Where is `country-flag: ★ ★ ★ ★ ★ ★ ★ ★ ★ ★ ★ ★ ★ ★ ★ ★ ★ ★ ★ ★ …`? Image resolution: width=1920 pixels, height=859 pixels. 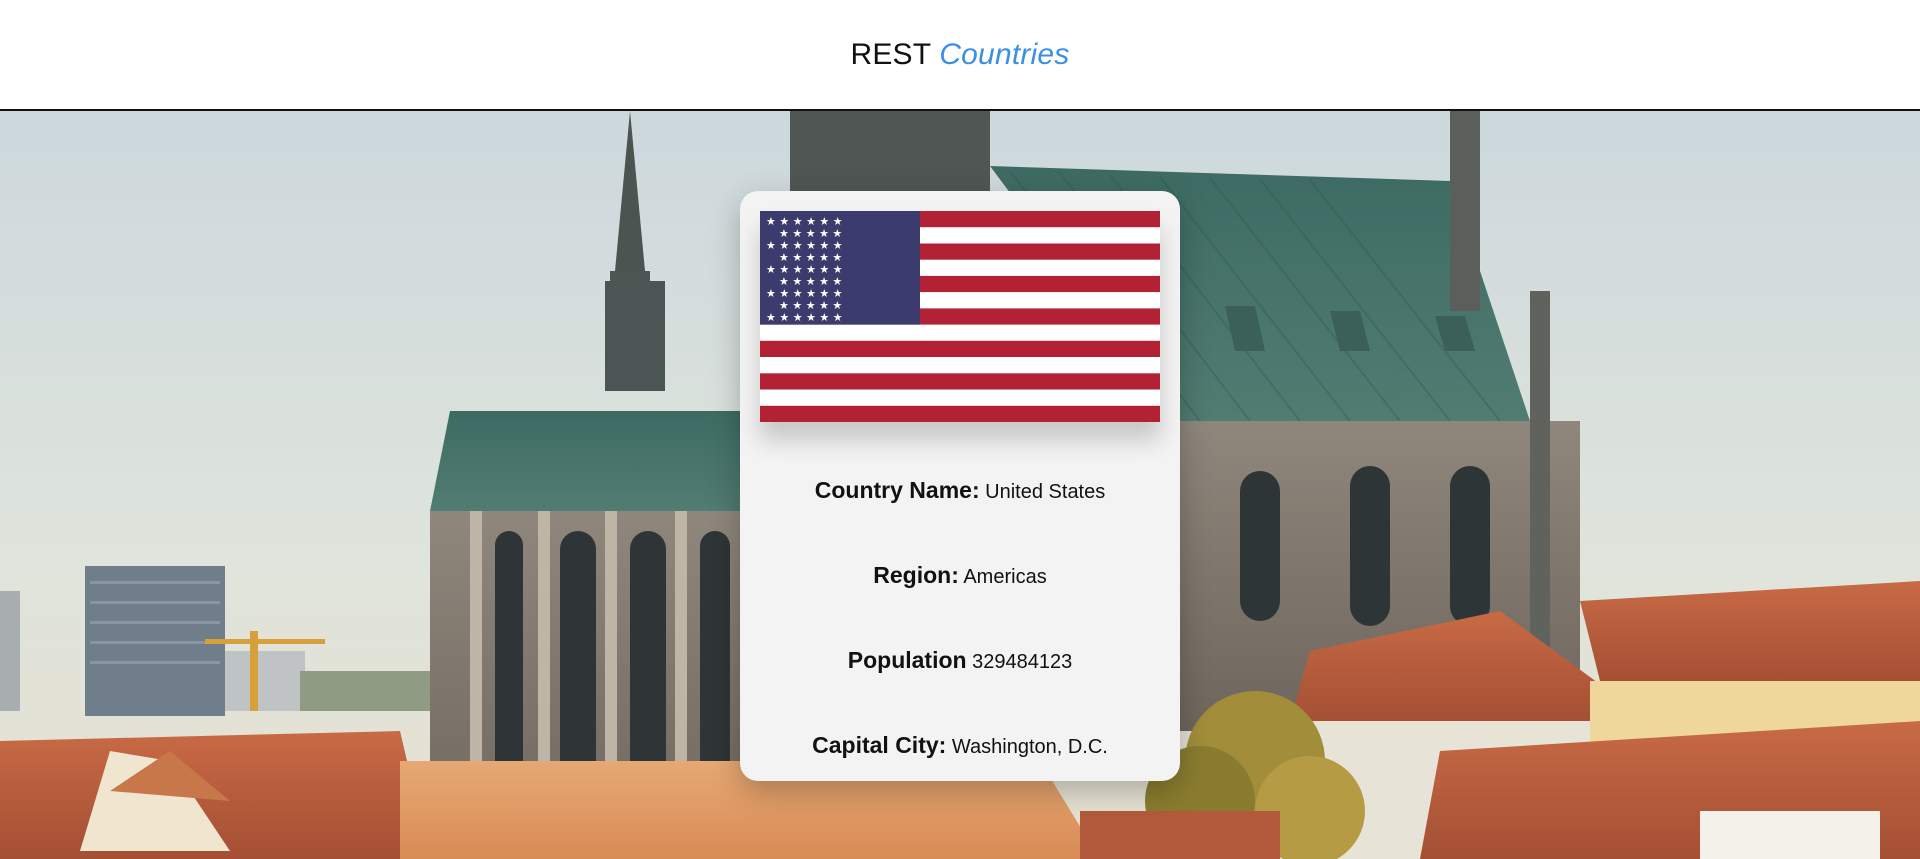 country-flag: ★ ★ ★ ★ ★ ★ ★ ★ ★ ★ ★ ★ ★ ★ ★ ★ ★ ★ ★ ★ … is located at coordinates (960, 316).